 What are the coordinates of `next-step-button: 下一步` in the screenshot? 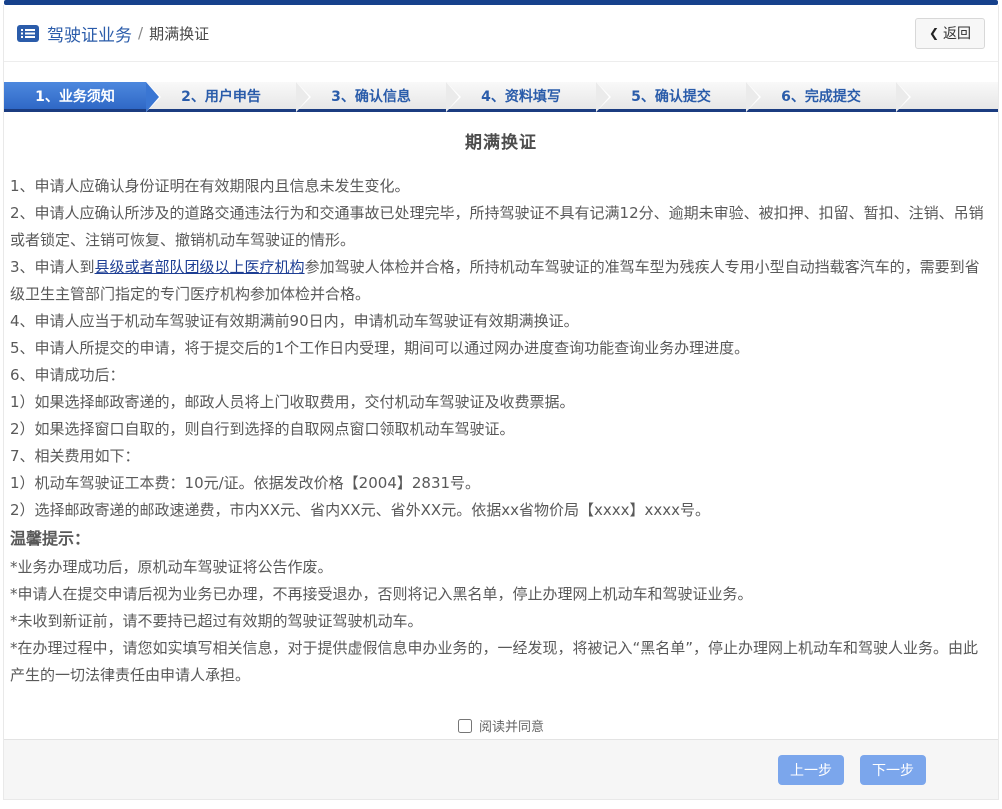 It's located at (893, 769).